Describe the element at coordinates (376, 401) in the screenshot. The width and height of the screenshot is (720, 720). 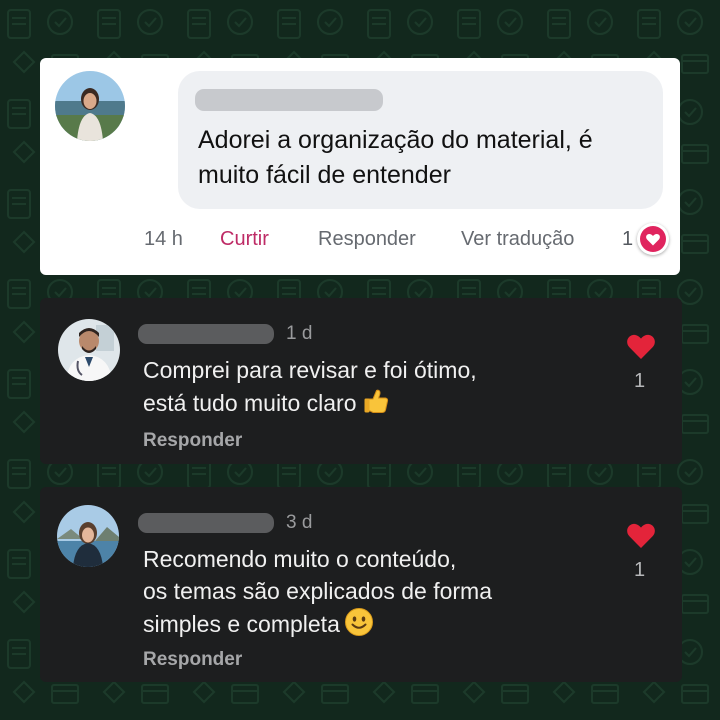
I see `thumbs-up-emoji` at that location.